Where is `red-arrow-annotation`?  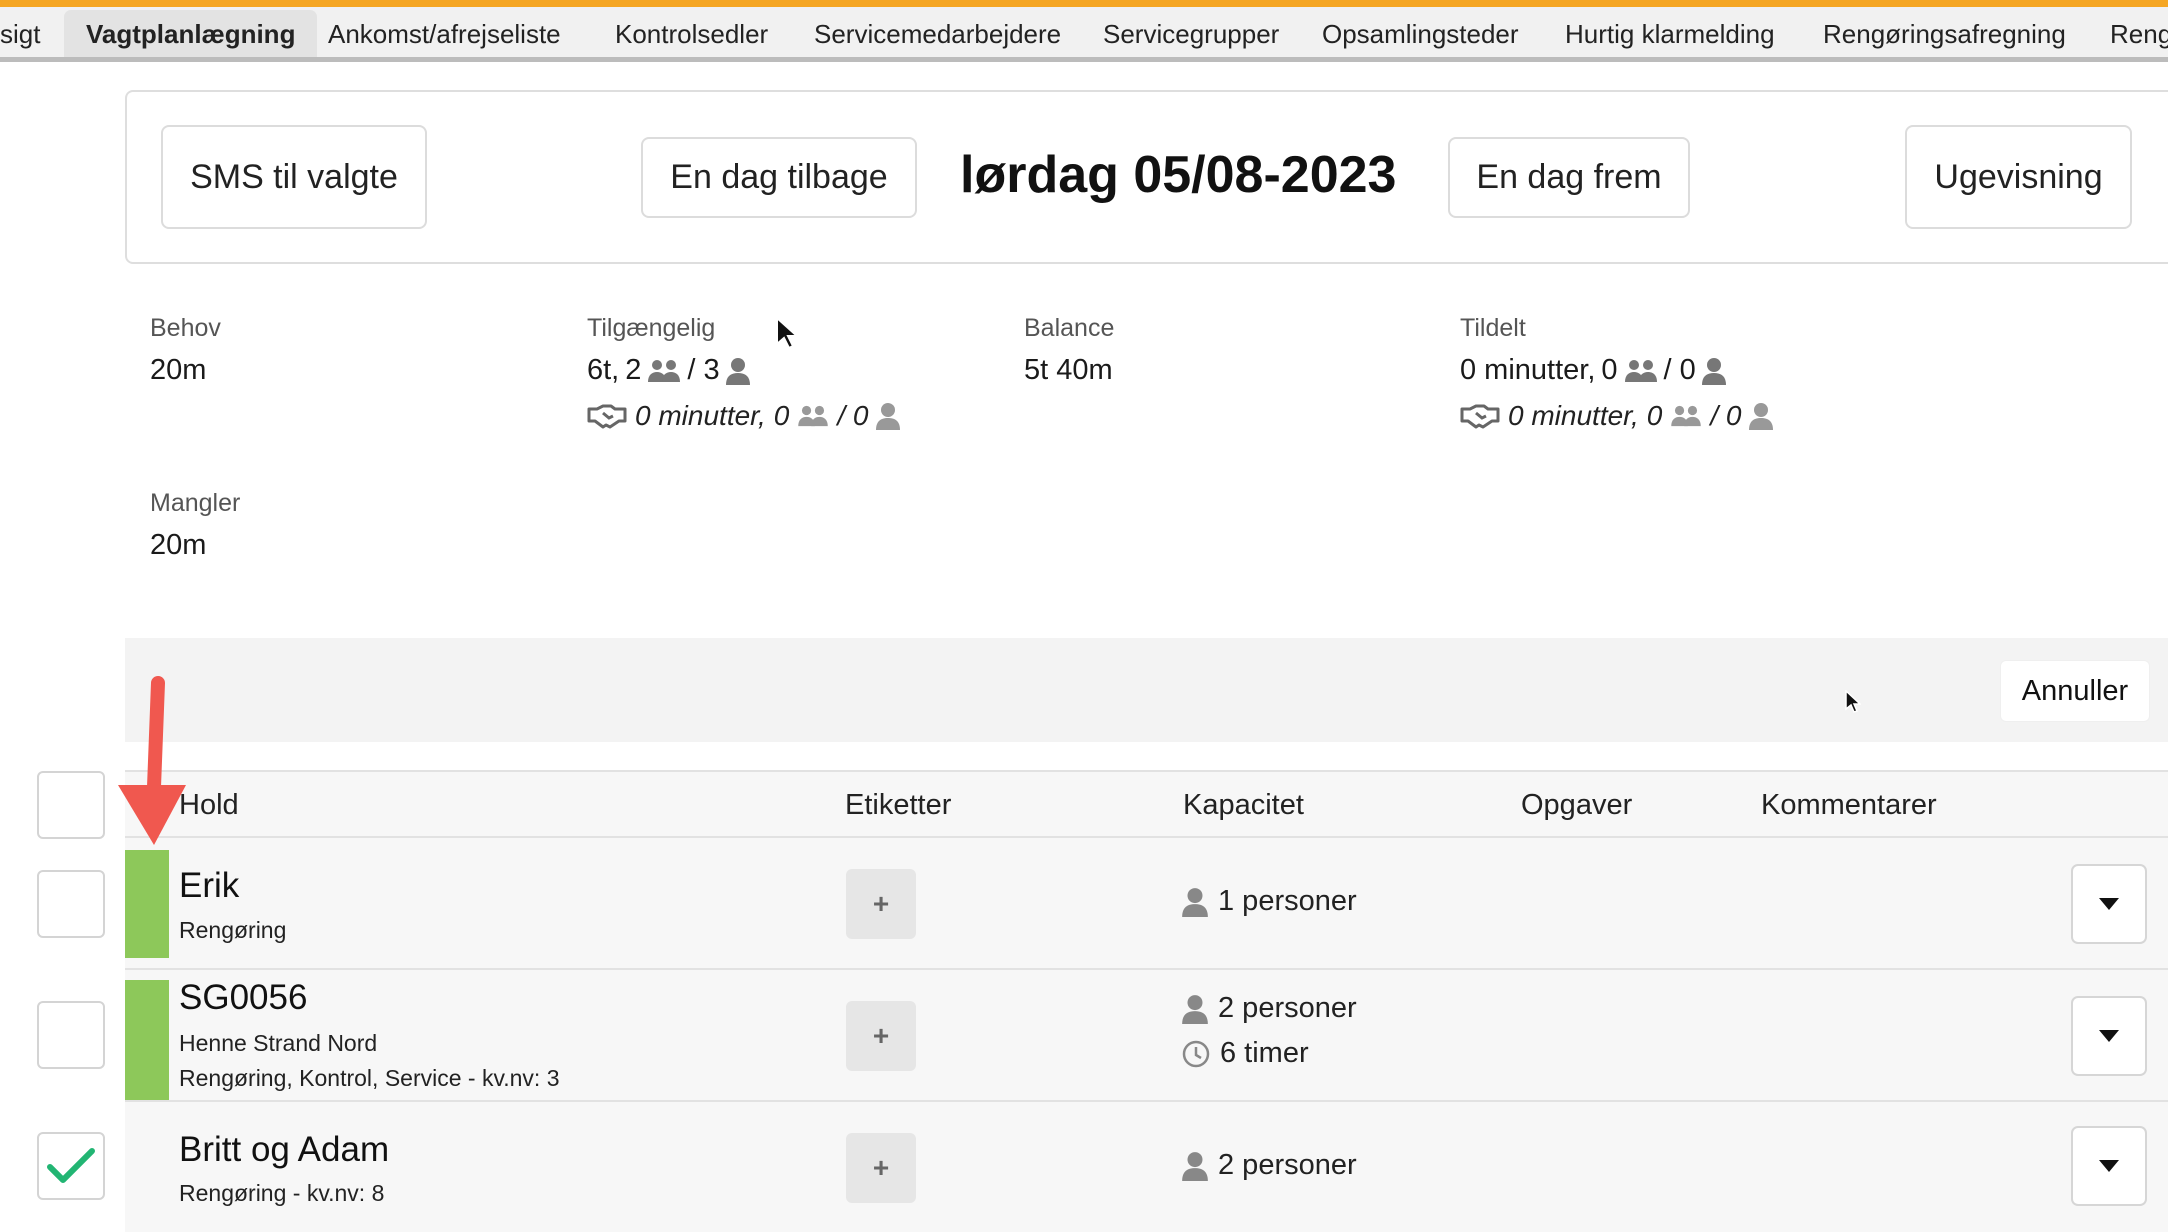
red-arrow-annotation is located at coordinates (152, 760).